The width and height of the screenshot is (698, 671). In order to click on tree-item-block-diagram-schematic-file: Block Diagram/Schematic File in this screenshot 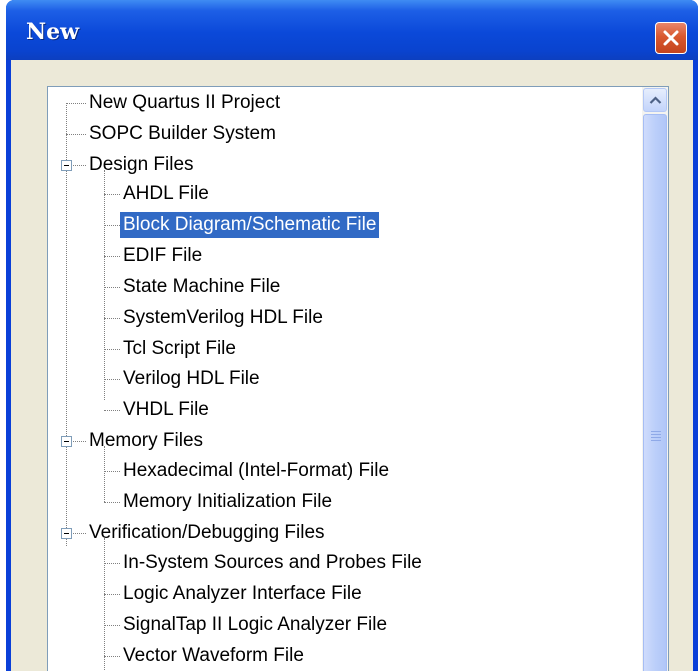, I will do `click(250, 225)`.